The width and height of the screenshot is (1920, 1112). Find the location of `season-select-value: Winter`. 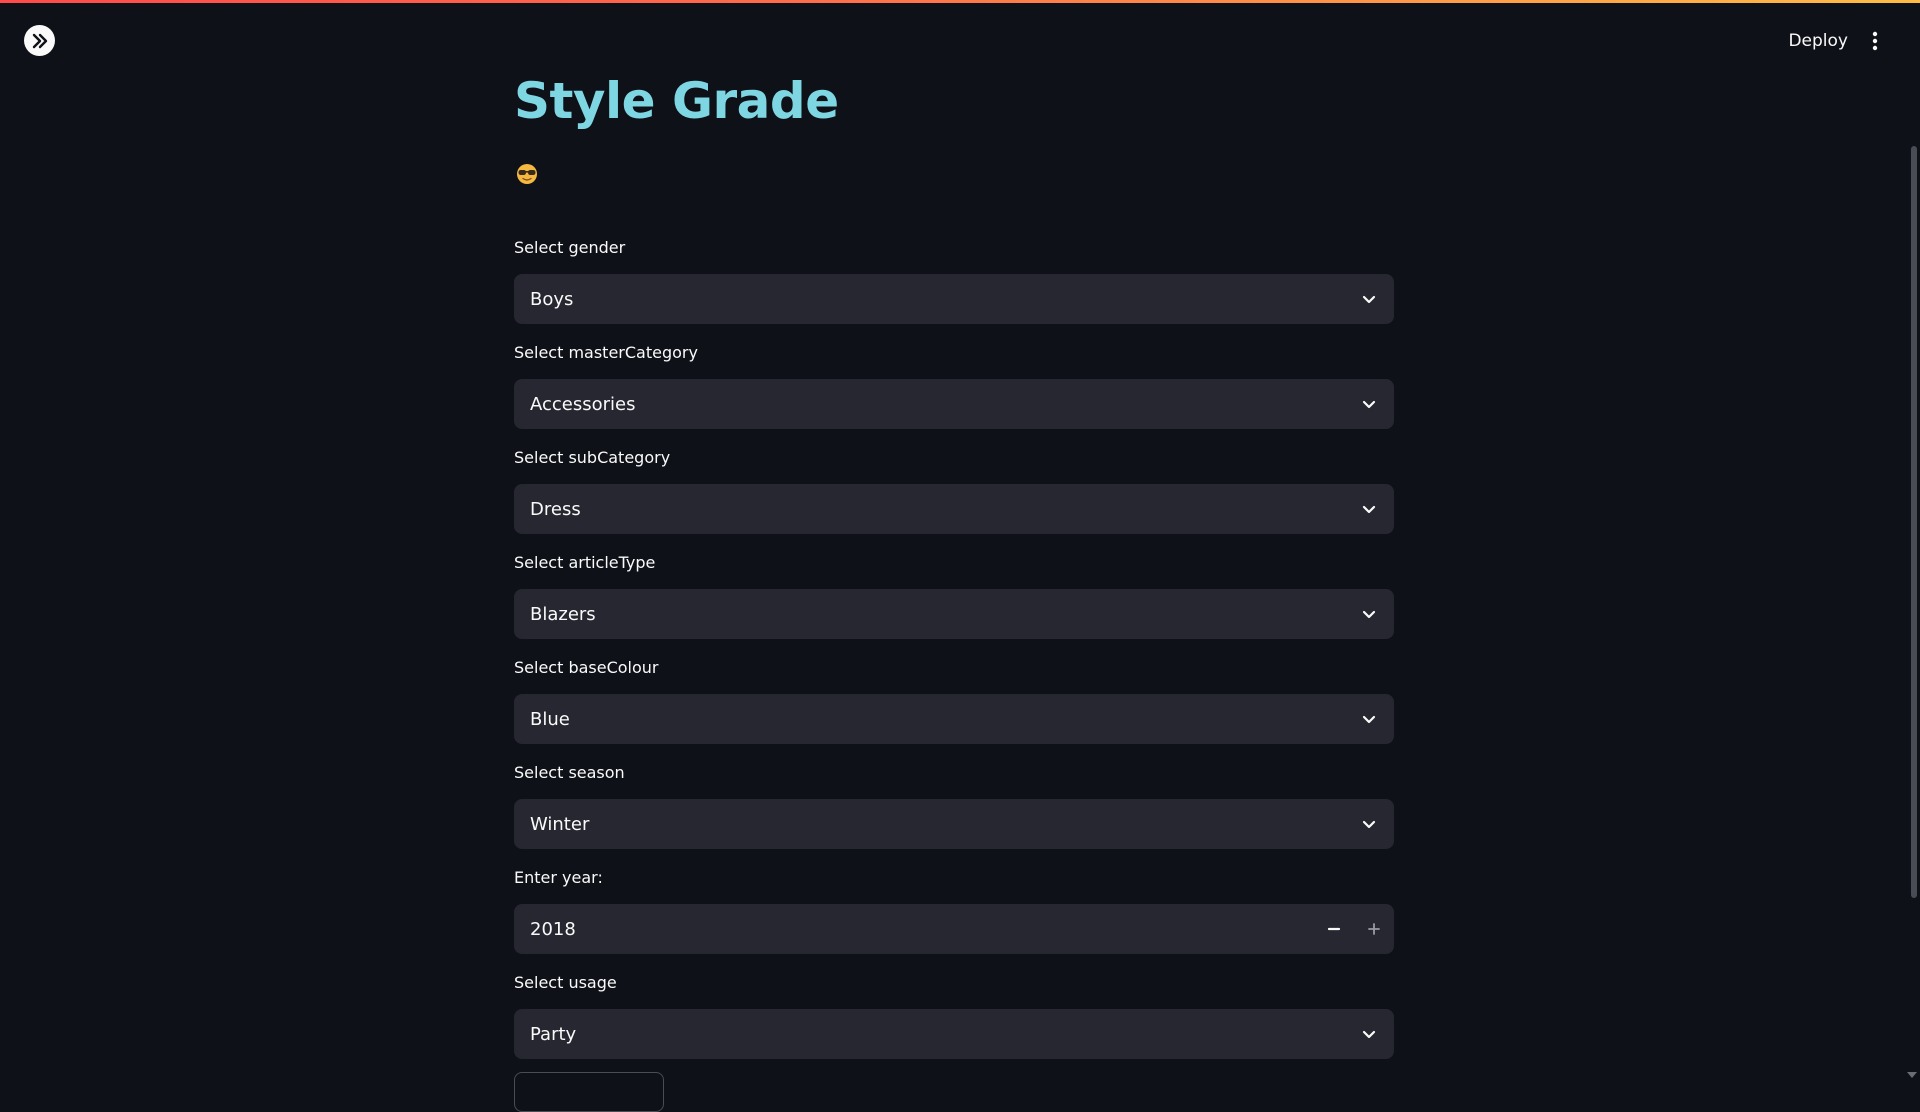

season-select-value: Winter is located at coordinates (560, 824).